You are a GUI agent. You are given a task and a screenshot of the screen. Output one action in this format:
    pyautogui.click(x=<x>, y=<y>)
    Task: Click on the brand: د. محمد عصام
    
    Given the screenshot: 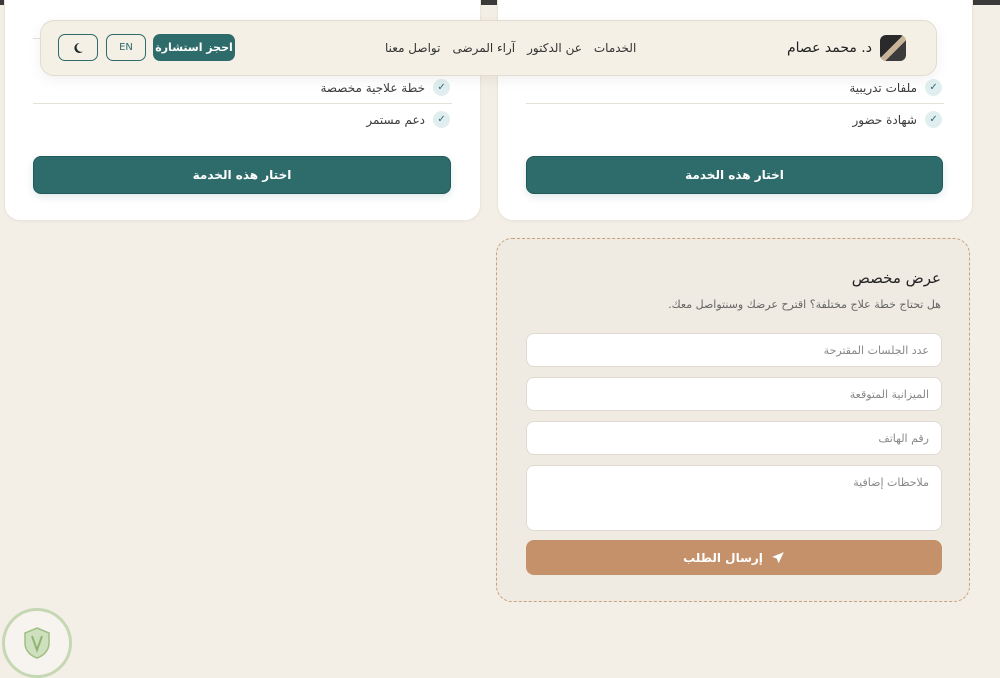 What is the action you would take?
    pyautogui.click(x=846, y=48)
    